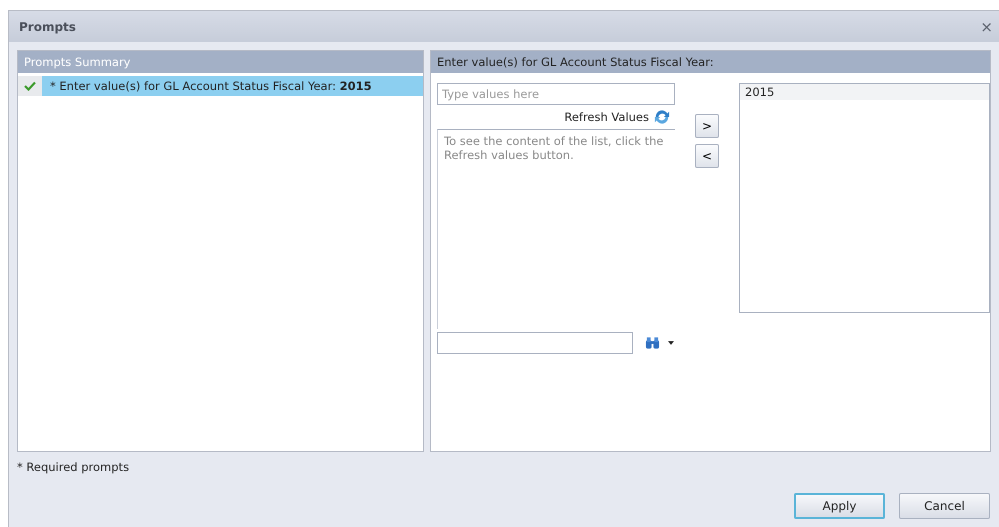 The width and height of the screenshot is (999, 527). Describe the element at coordinates (707, 126) in the screenshot. I see `add-button: >` at that location.